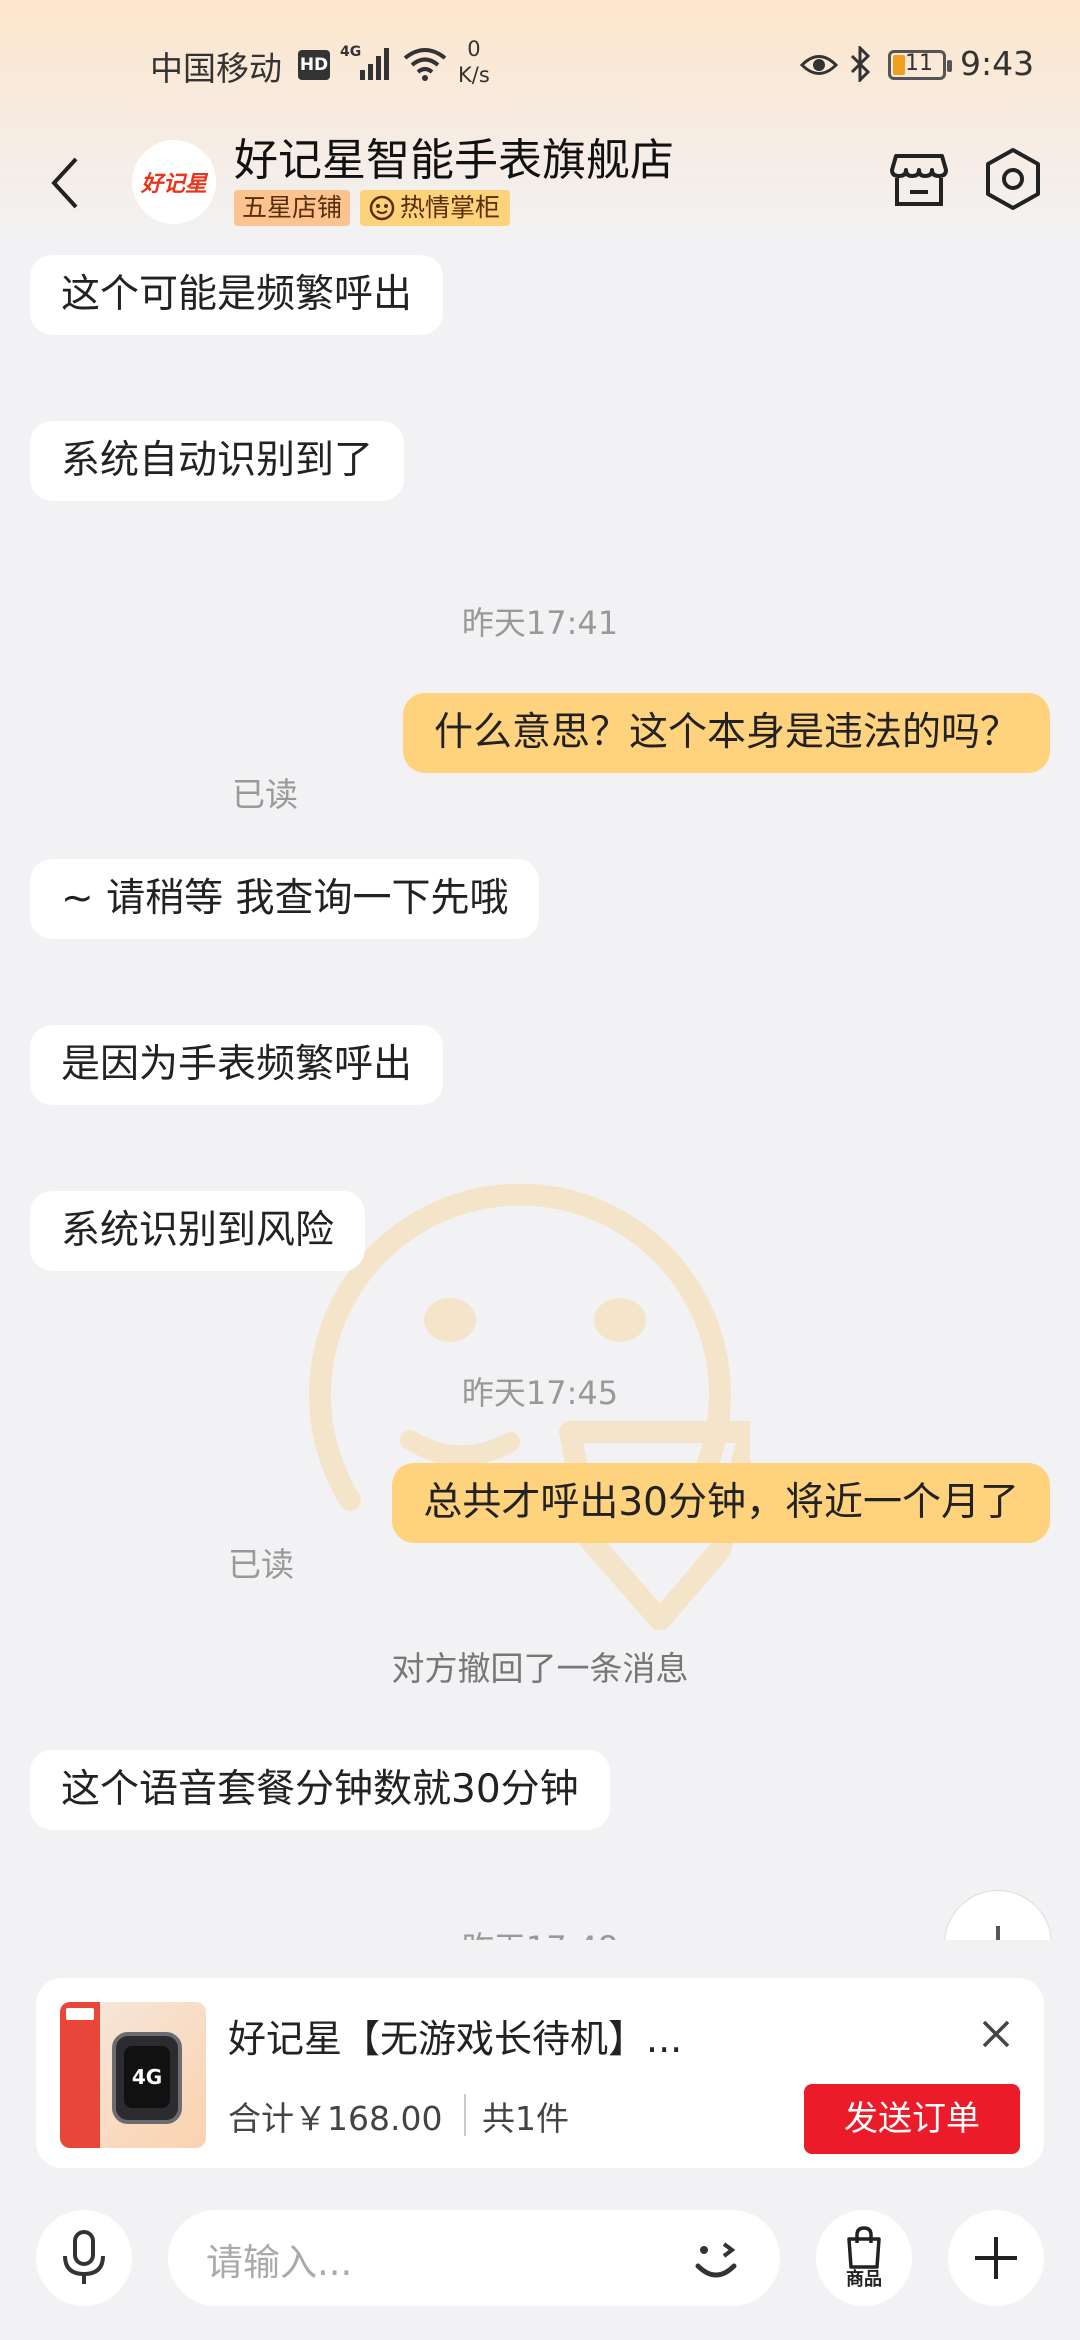 Image resolution: width=1080 pixels, height=2340 pixels. I want to click on arrow-down-icon, so click(998, 1933).